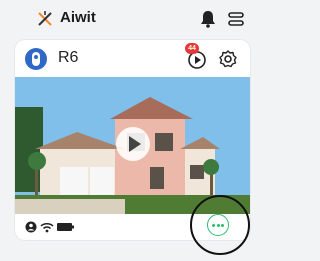 This screenshot has height=261, width=320. Describe the element at coordinates (31, 227) in the screenshot. I see `user-icon` at that location.